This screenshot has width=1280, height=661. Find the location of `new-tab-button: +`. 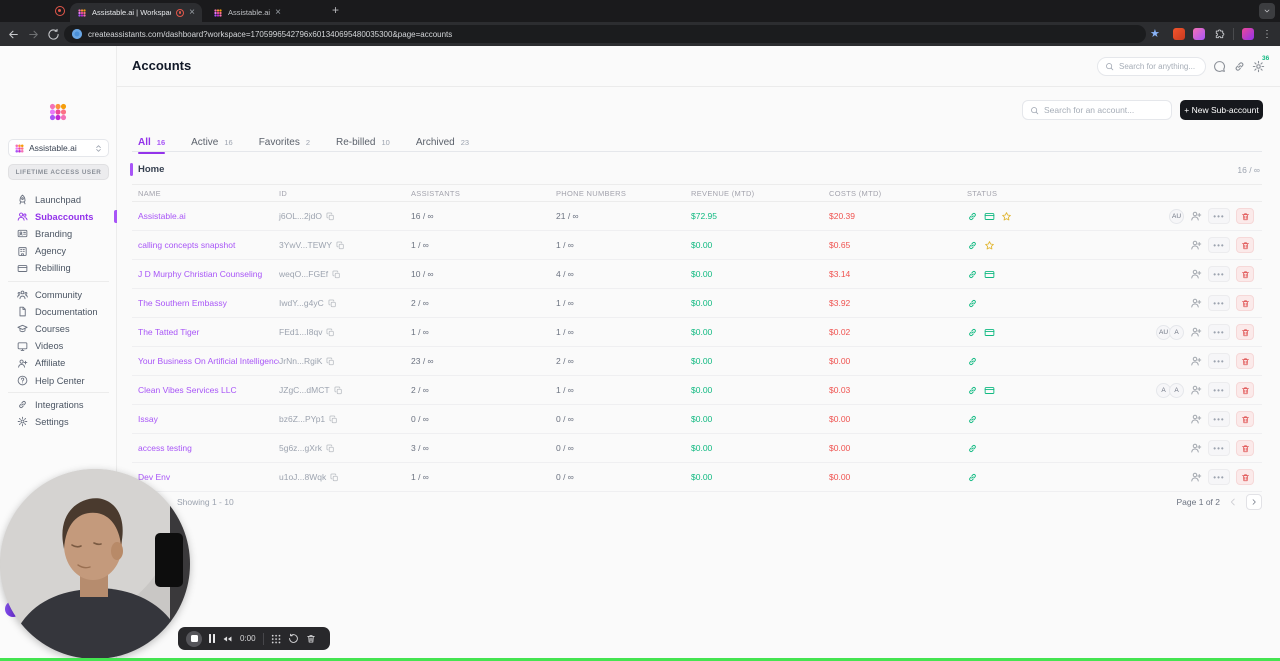

new-tab-button: + is located at coordinates (335, 10).